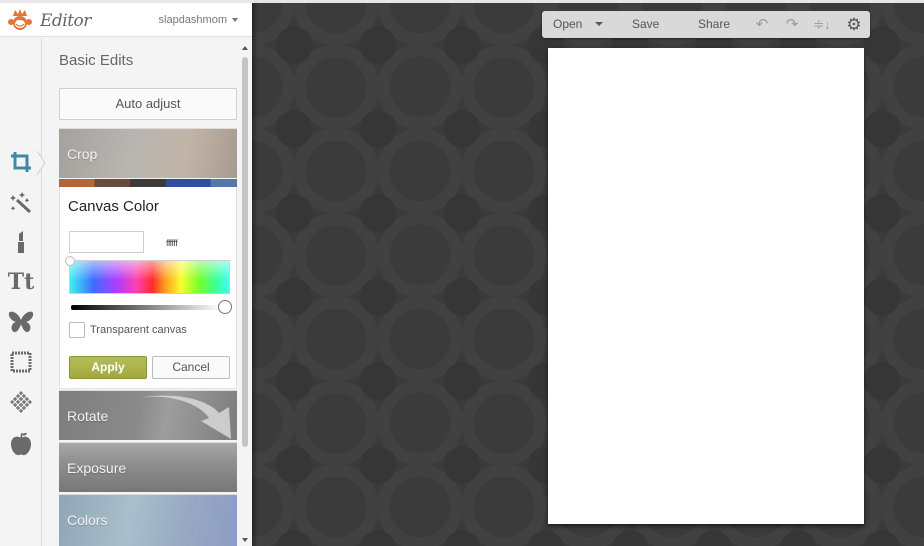 The height and width of the screenshot is (546, 924). What do you see at coordinates (148, 520) in the screenshot?
I see `colors-tile: Colors` at bounding box center [148, 520].